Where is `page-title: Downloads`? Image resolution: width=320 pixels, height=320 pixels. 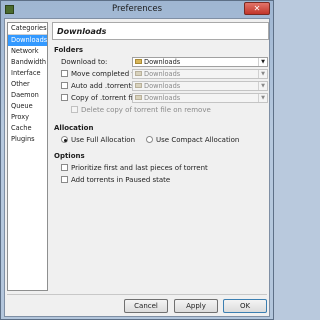 page-title: Downloads is located at coordinates (160, 31).